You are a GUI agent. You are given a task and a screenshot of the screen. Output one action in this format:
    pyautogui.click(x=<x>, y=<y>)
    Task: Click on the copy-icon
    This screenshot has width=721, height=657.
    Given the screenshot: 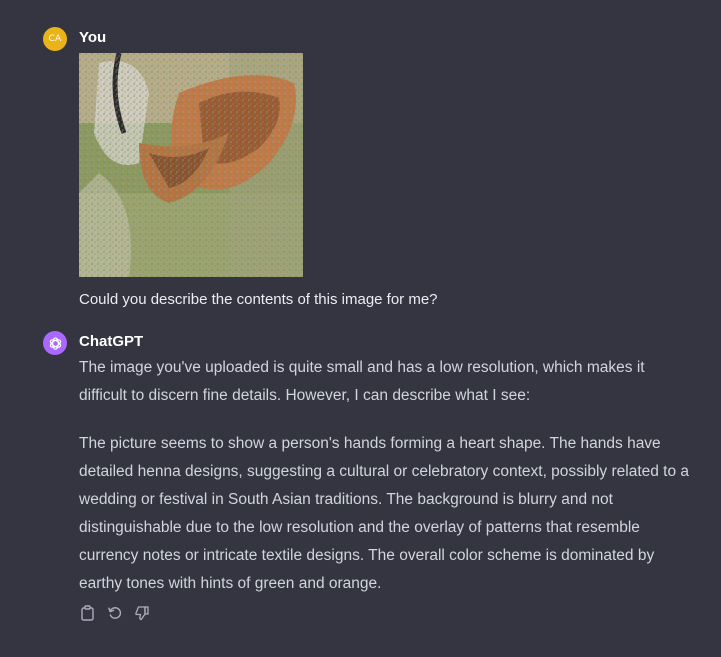 What is the action you would take?
    pyautogui.click(x=87, y=613)
    